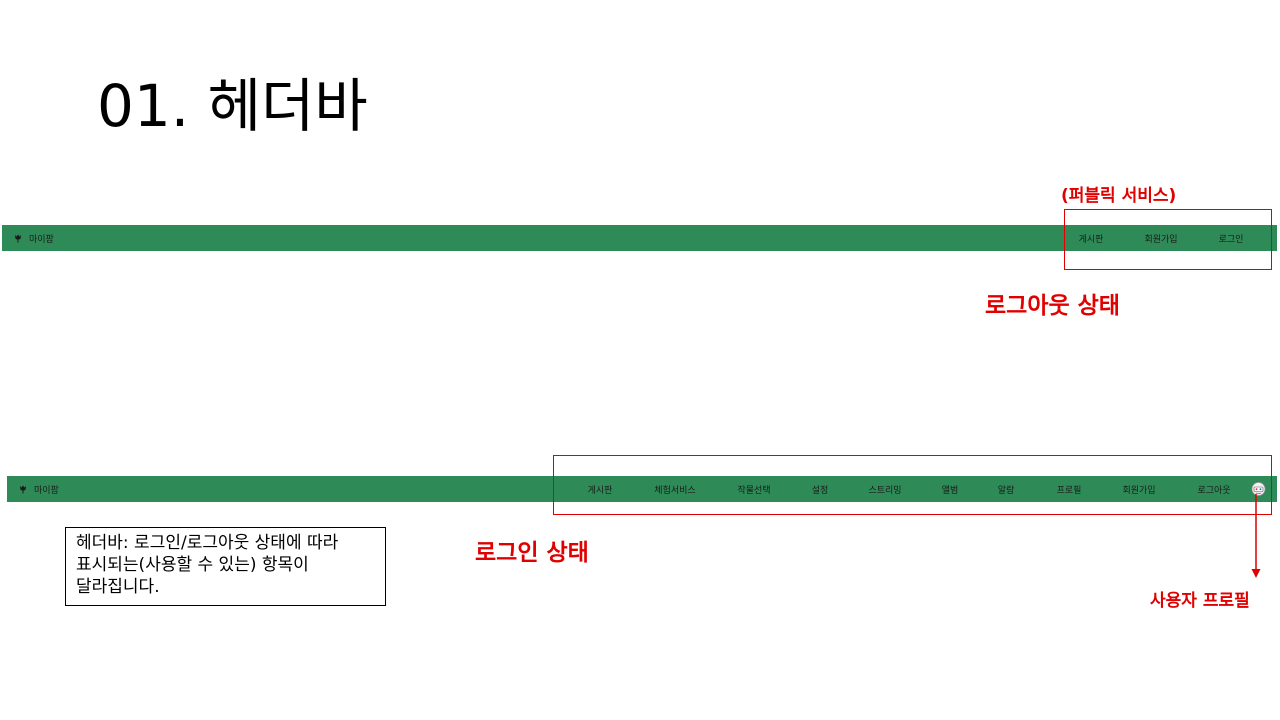 The height and width of the screenshot is (720, 1280). I want to click on nav-item-streaming: 스트리밍, so click(884, 489).